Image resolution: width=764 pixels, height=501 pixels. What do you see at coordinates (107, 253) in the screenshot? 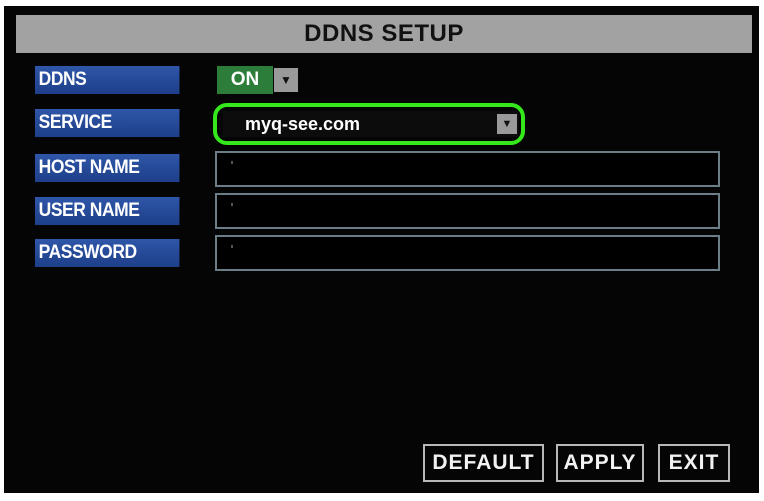
I see `password-label: PASSWORD` at bounding box center [107, 253].